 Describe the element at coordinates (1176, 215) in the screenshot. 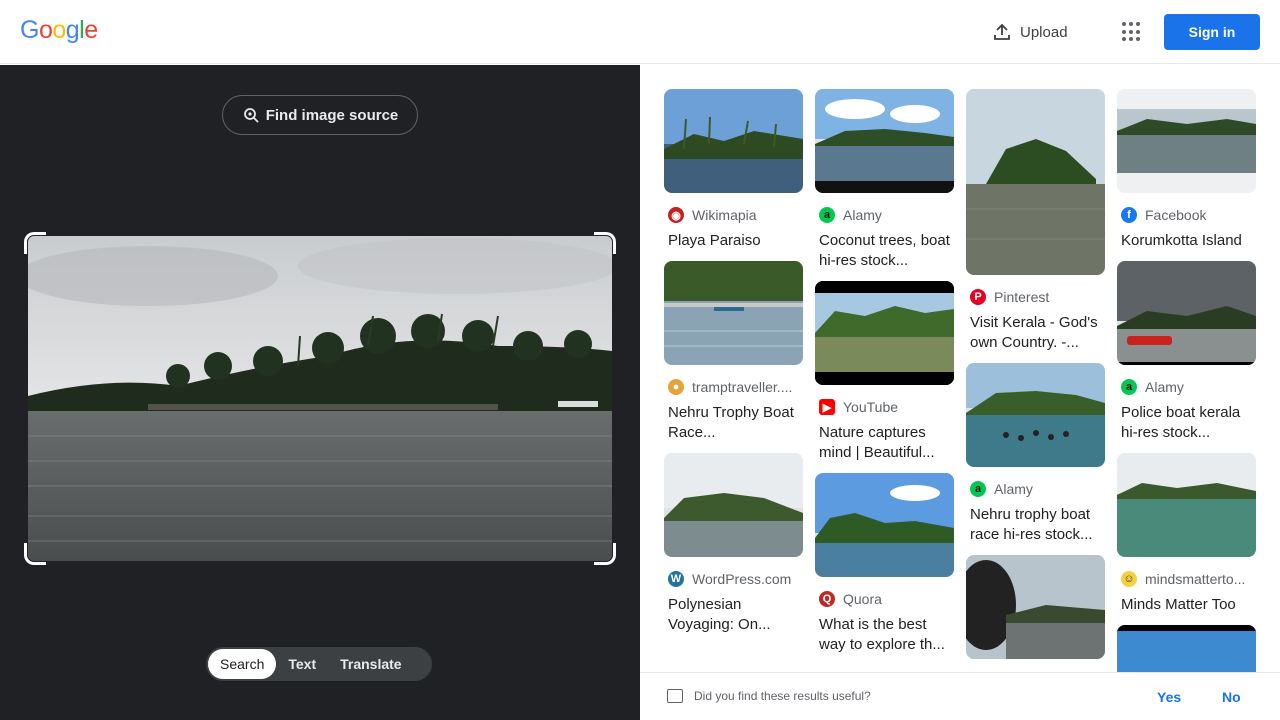

I see `result-source-label: Facebook` at that location.